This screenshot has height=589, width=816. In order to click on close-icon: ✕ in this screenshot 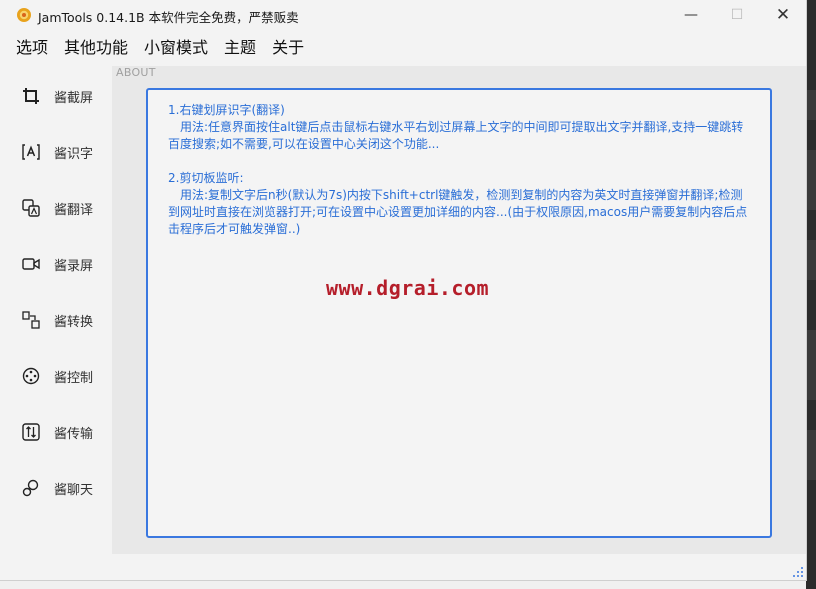, I will do `click(783, 15)`.